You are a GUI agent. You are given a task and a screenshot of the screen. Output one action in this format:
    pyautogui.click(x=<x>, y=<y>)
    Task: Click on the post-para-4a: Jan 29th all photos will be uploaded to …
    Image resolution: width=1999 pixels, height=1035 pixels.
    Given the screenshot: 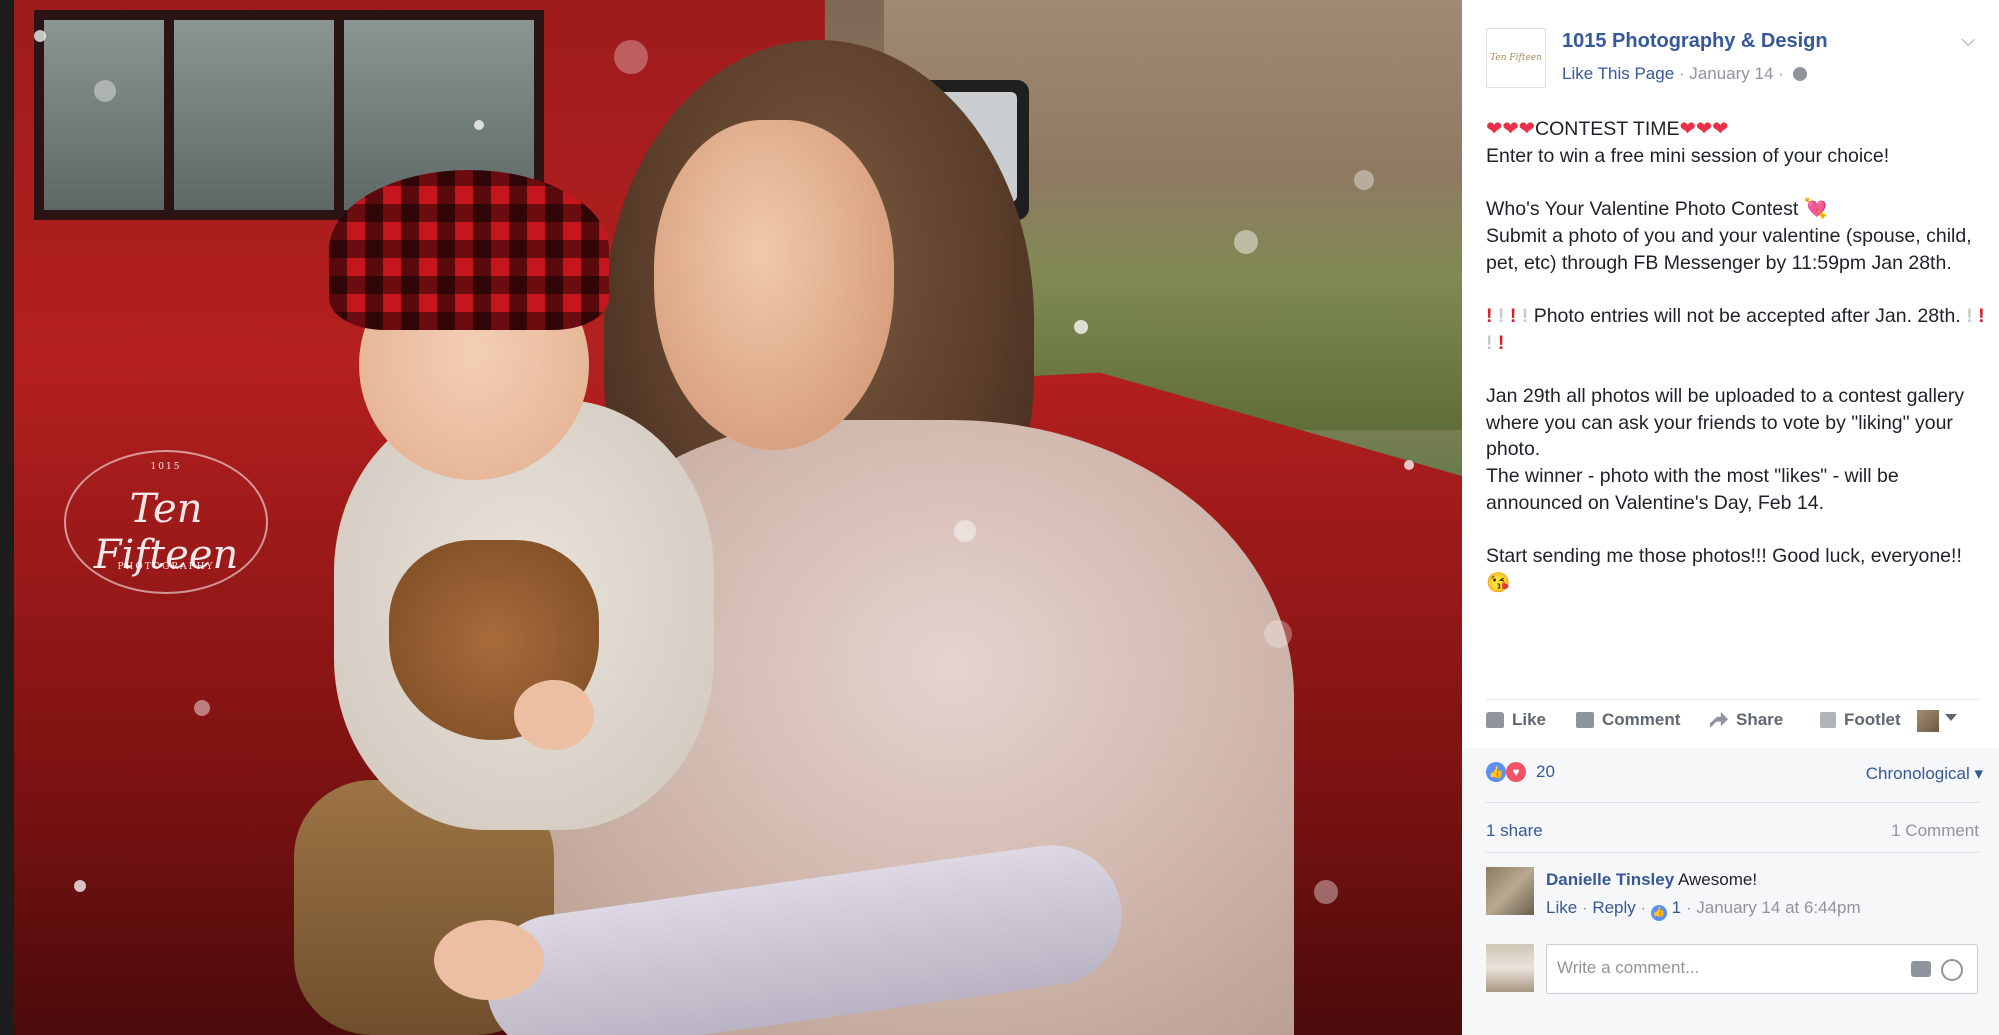 What is the action you would take?
    pyautogui.click(x=1728, y=423)
    